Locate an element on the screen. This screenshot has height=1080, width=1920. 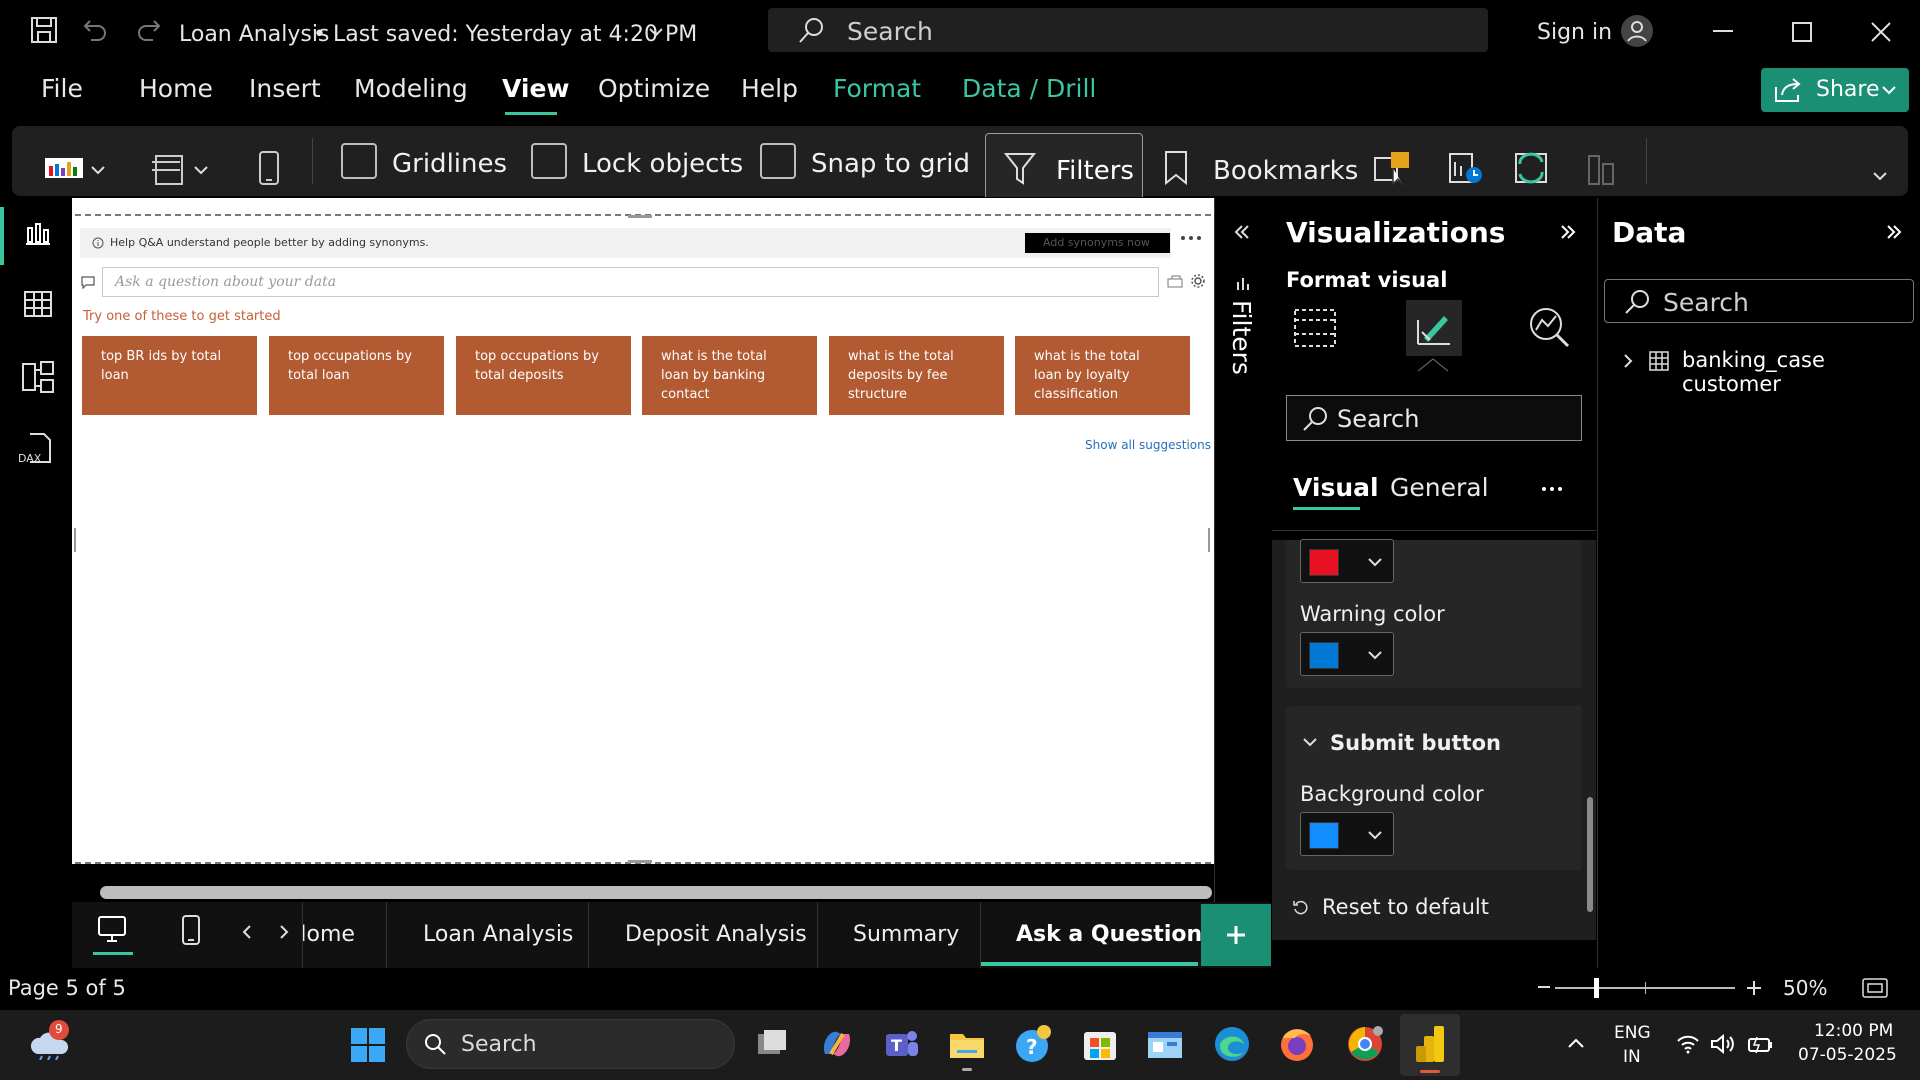
fit-to-page-icon is located at coordinates (1875, 988).